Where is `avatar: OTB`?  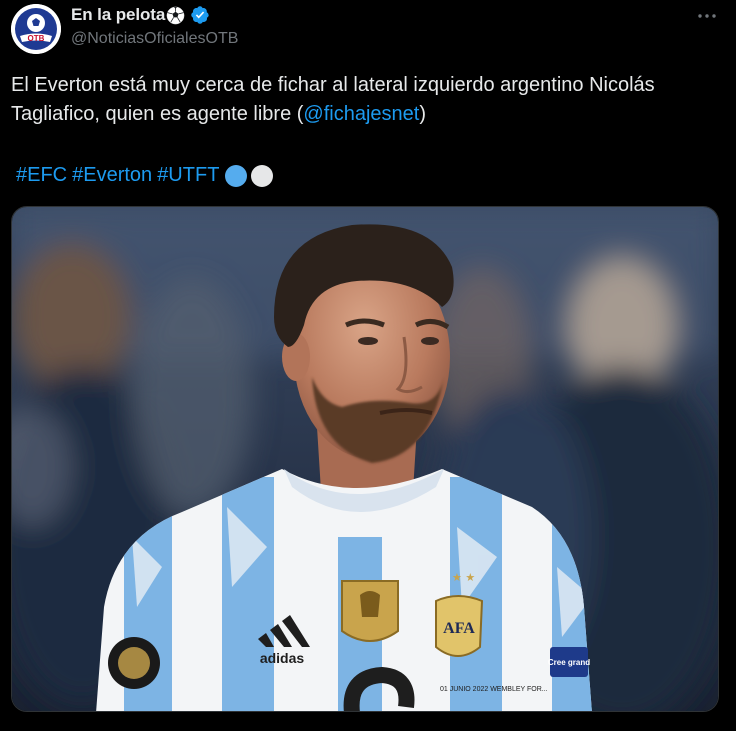 avatar: OTB is located at coordinates (36, 29).